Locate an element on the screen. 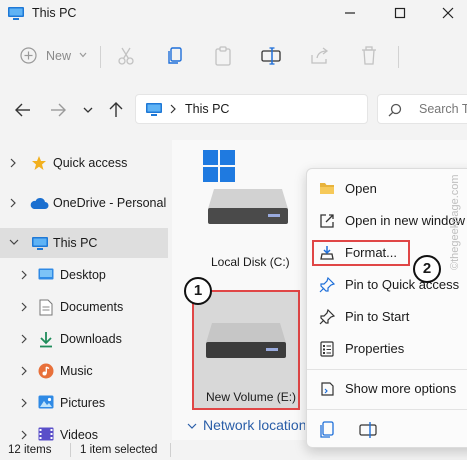 The height and width of the screenshot is (460, 467). sidebar-item-this-pc: This PC is located at coordinates (84, 243).